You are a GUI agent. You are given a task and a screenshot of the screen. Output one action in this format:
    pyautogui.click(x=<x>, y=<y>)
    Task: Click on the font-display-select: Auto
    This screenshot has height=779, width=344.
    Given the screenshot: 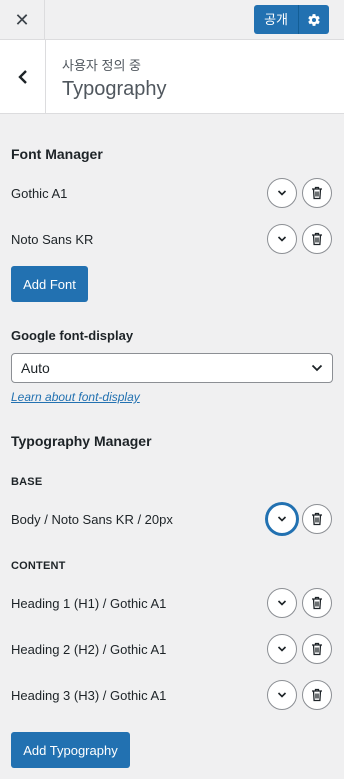 What is the action you would take?
    pyautogui.click(x=172, y=368)
    